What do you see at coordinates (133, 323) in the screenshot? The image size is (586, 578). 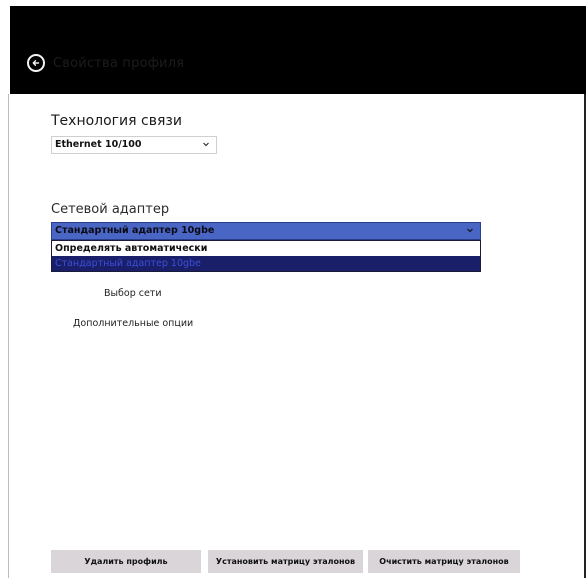 I see `advanced-options-link: Дополнительные опции` at bounding box center [133, 323].